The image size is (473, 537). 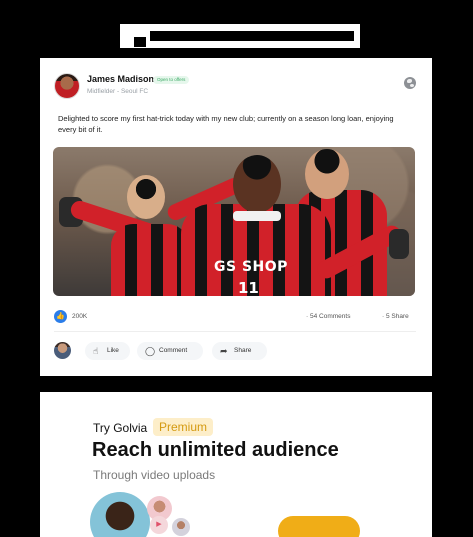 I want to click on share-label: Share, so click(x=243, y=350).